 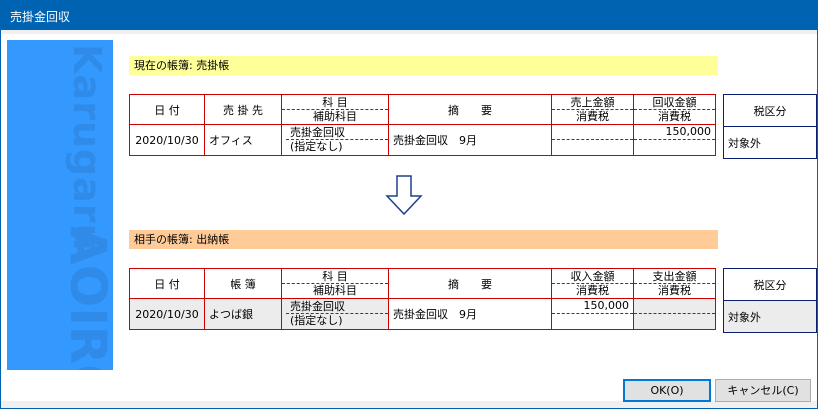 What do you see at coordinates (592, 103) in the screenshot?
I see `header-amount1-label: 売上金額` at bounding box center [592, 103].